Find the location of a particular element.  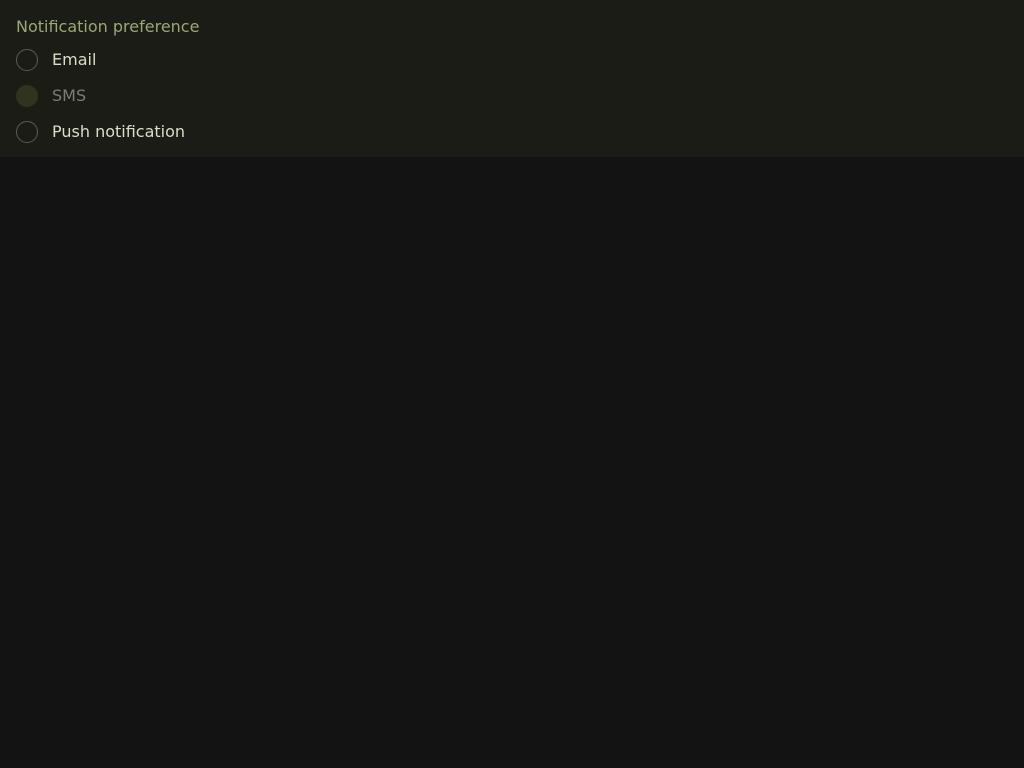

option-email: Email is located at coordinates (512, 60).